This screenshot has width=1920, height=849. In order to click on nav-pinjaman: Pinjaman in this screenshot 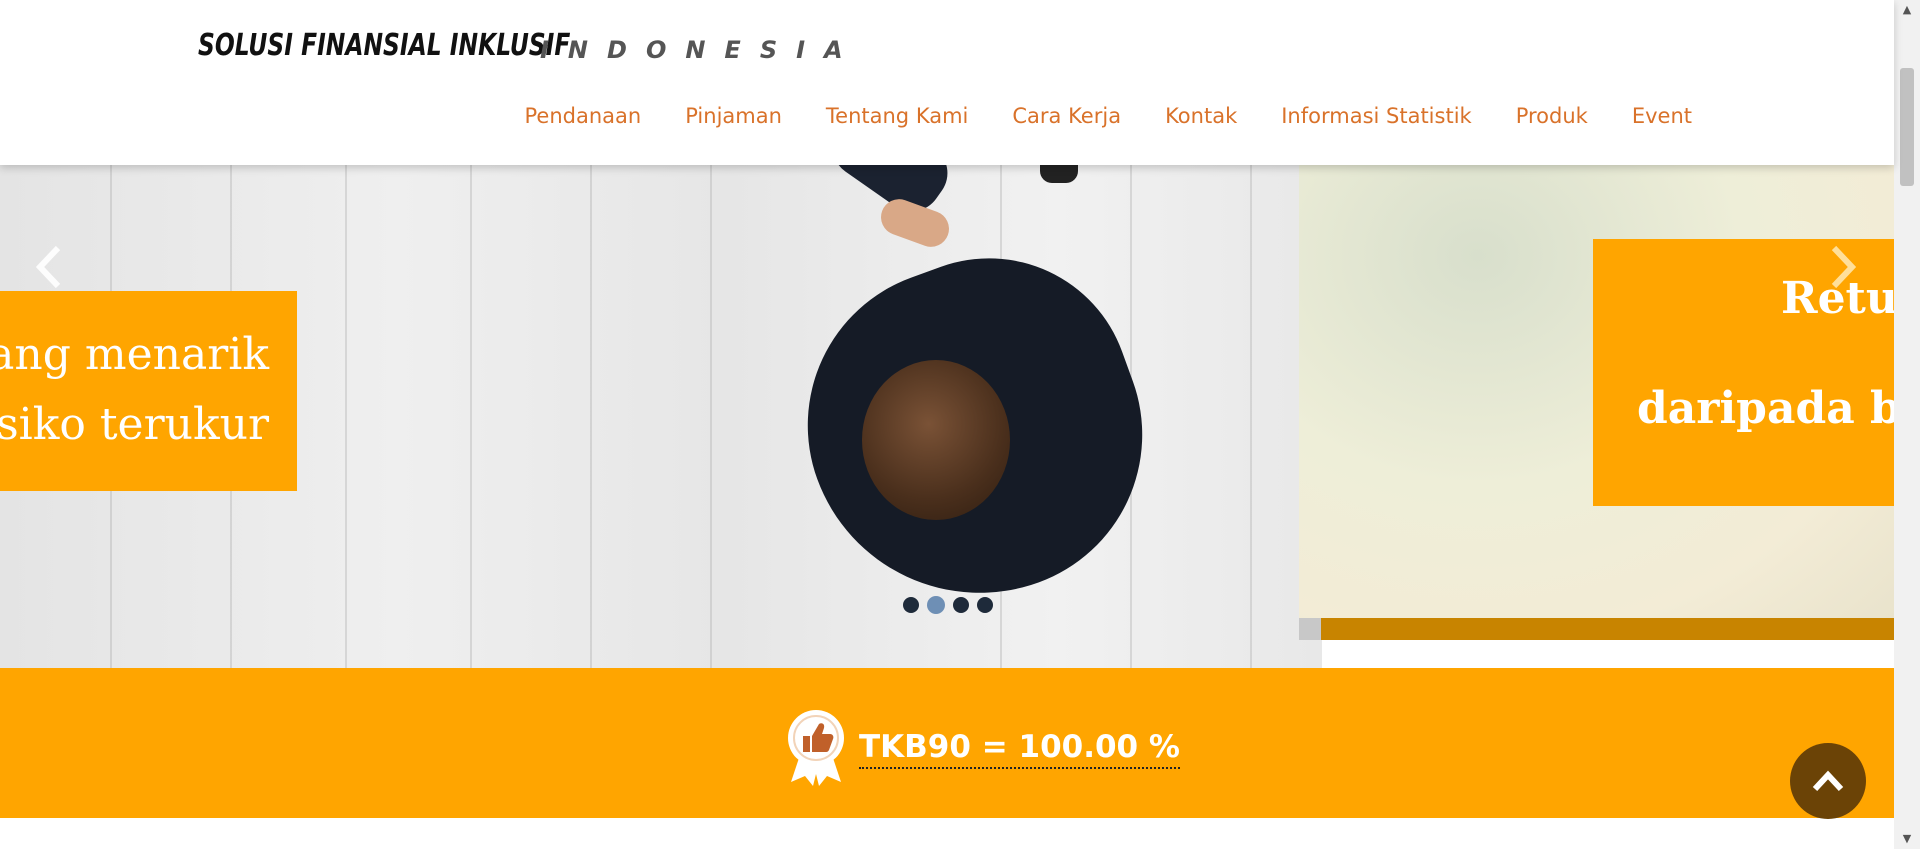, I will do `click(733, 116)`.